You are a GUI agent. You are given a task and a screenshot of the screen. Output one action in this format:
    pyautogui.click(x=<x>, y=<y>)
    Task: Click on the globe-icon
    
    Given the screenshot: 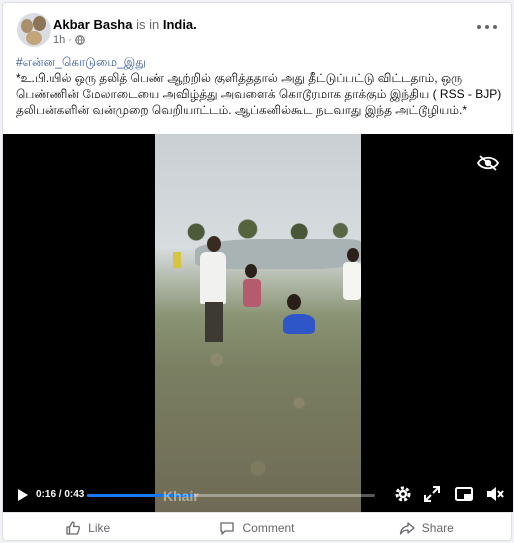 What is the action you would take?
    pyautogui.click(x=80, y=40)
    